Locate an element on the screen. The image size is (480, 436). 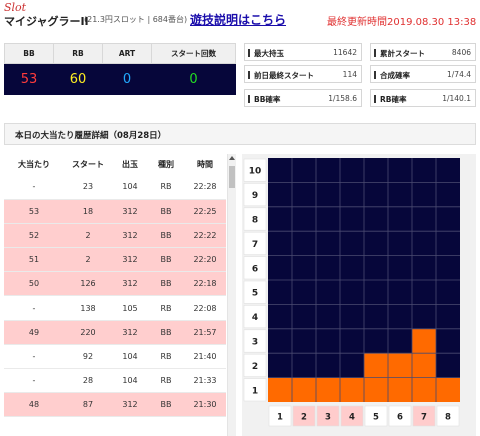
counter-header-art: ART is located at coordinates (127, 53).